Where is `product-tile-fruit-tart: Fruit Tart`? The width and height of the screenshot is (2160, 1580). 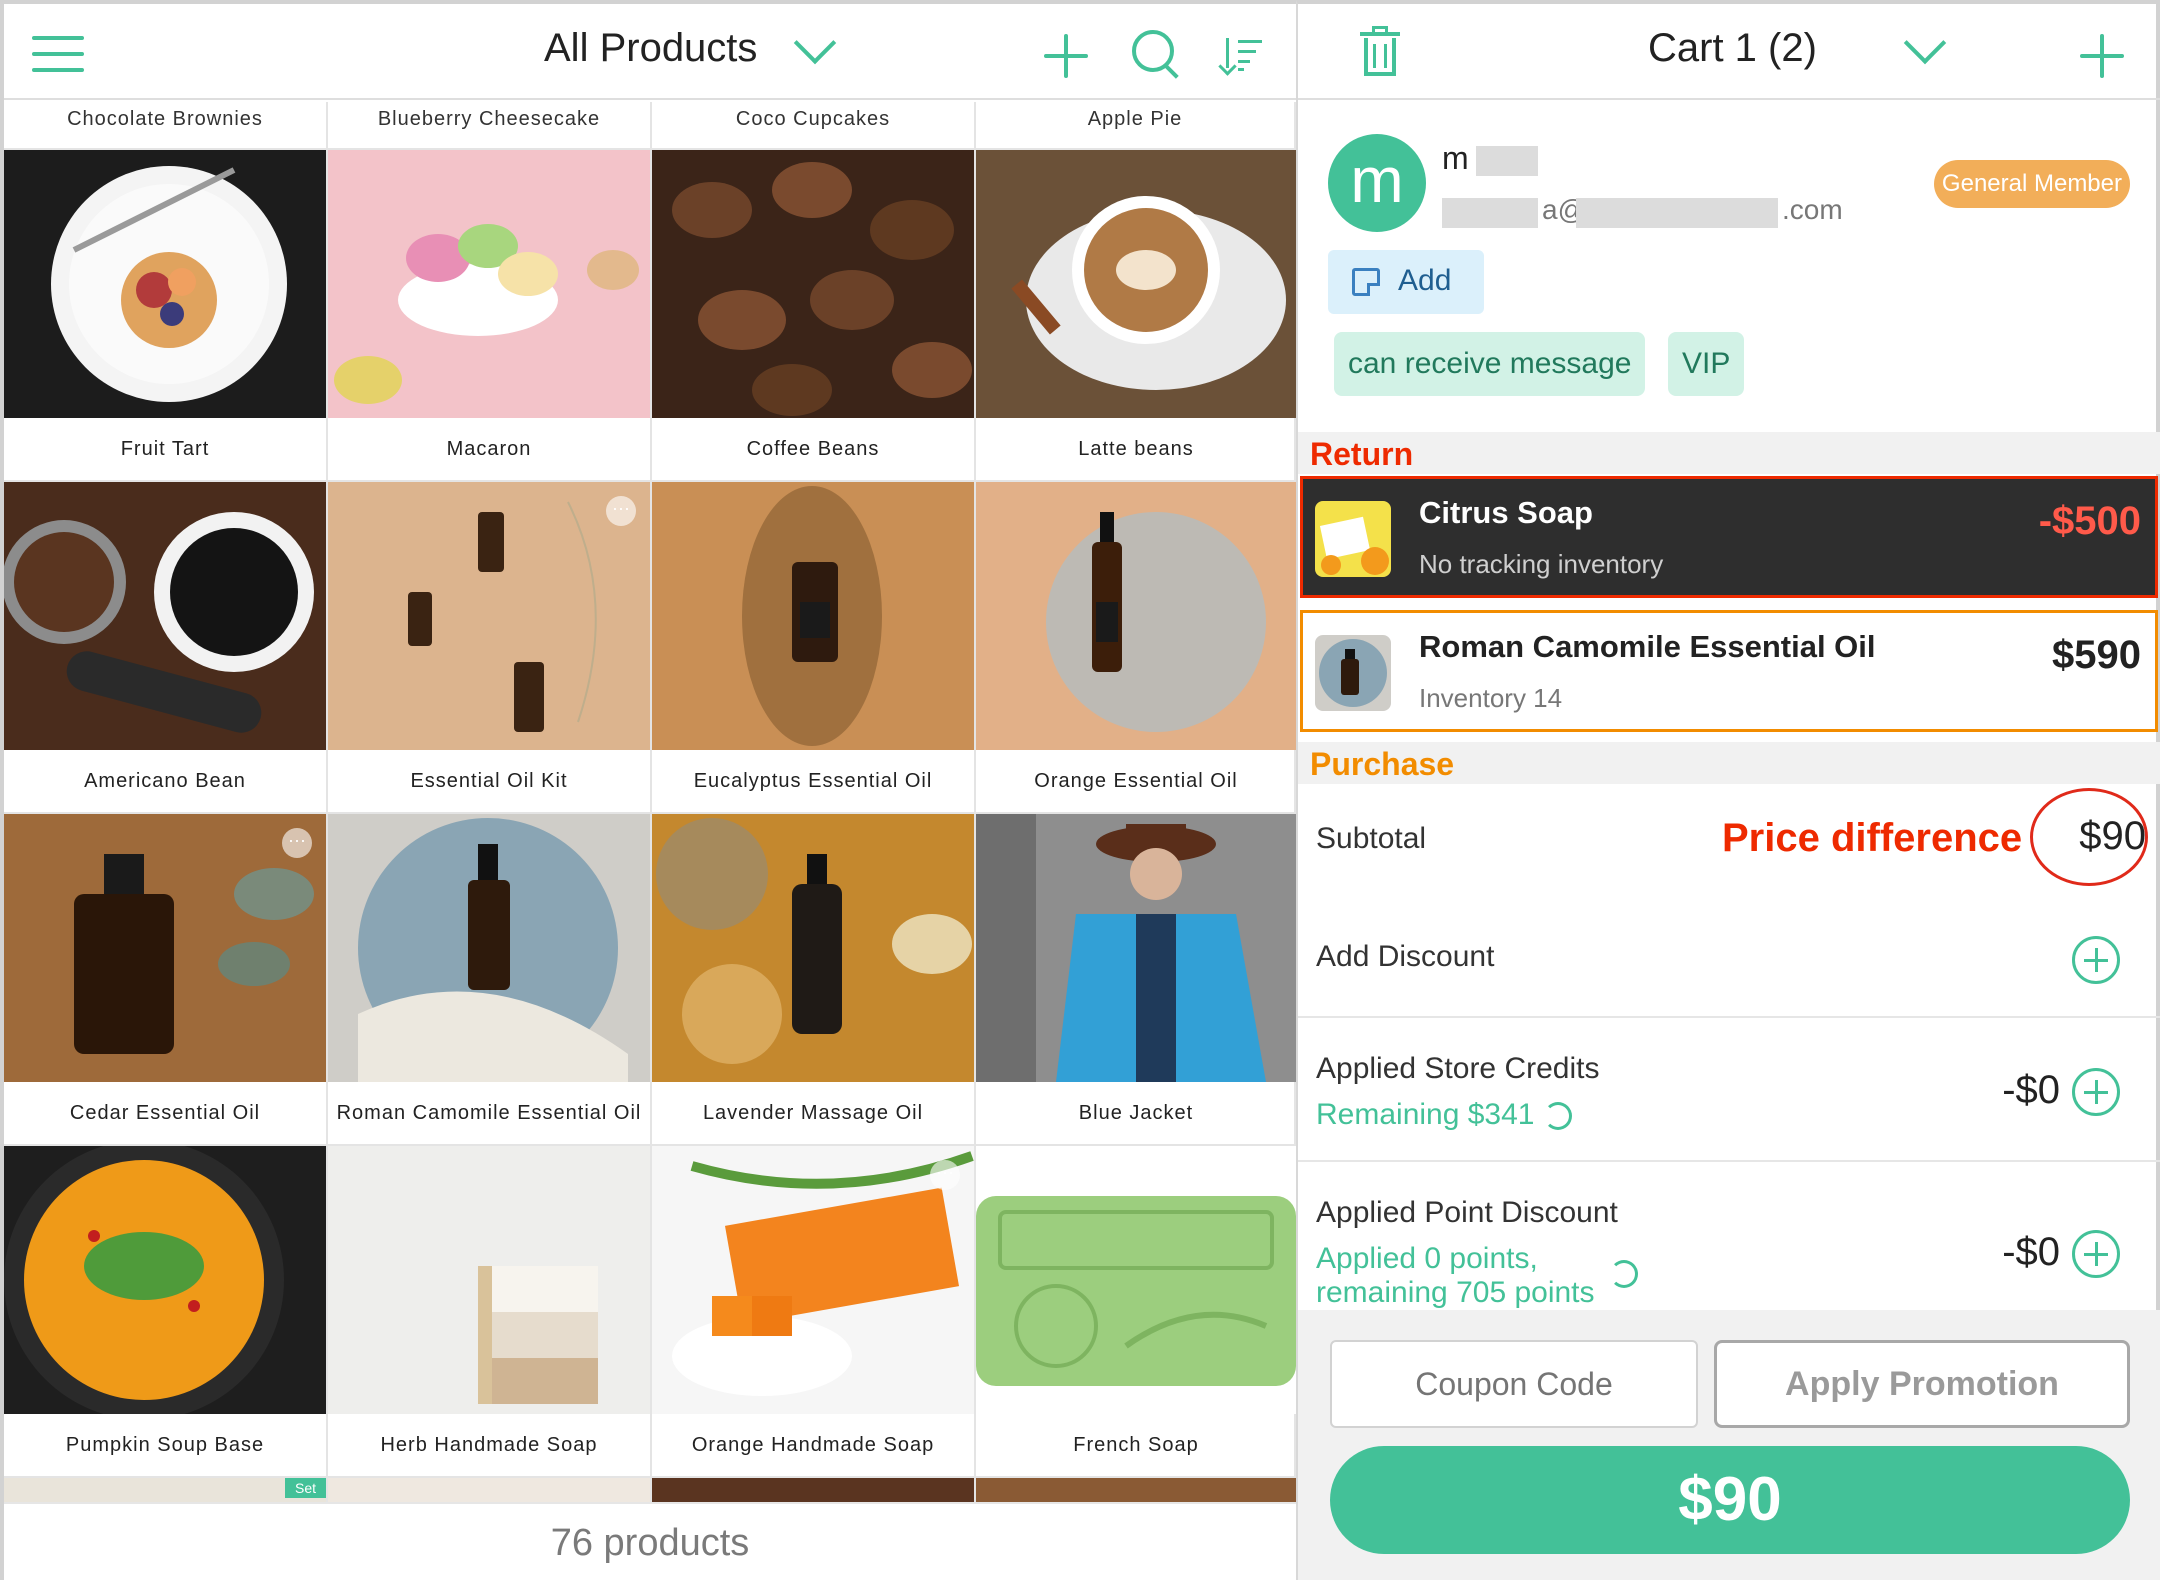
product-tile-fruit-tart: Fruit Tart is located at coordinates (166, 316).